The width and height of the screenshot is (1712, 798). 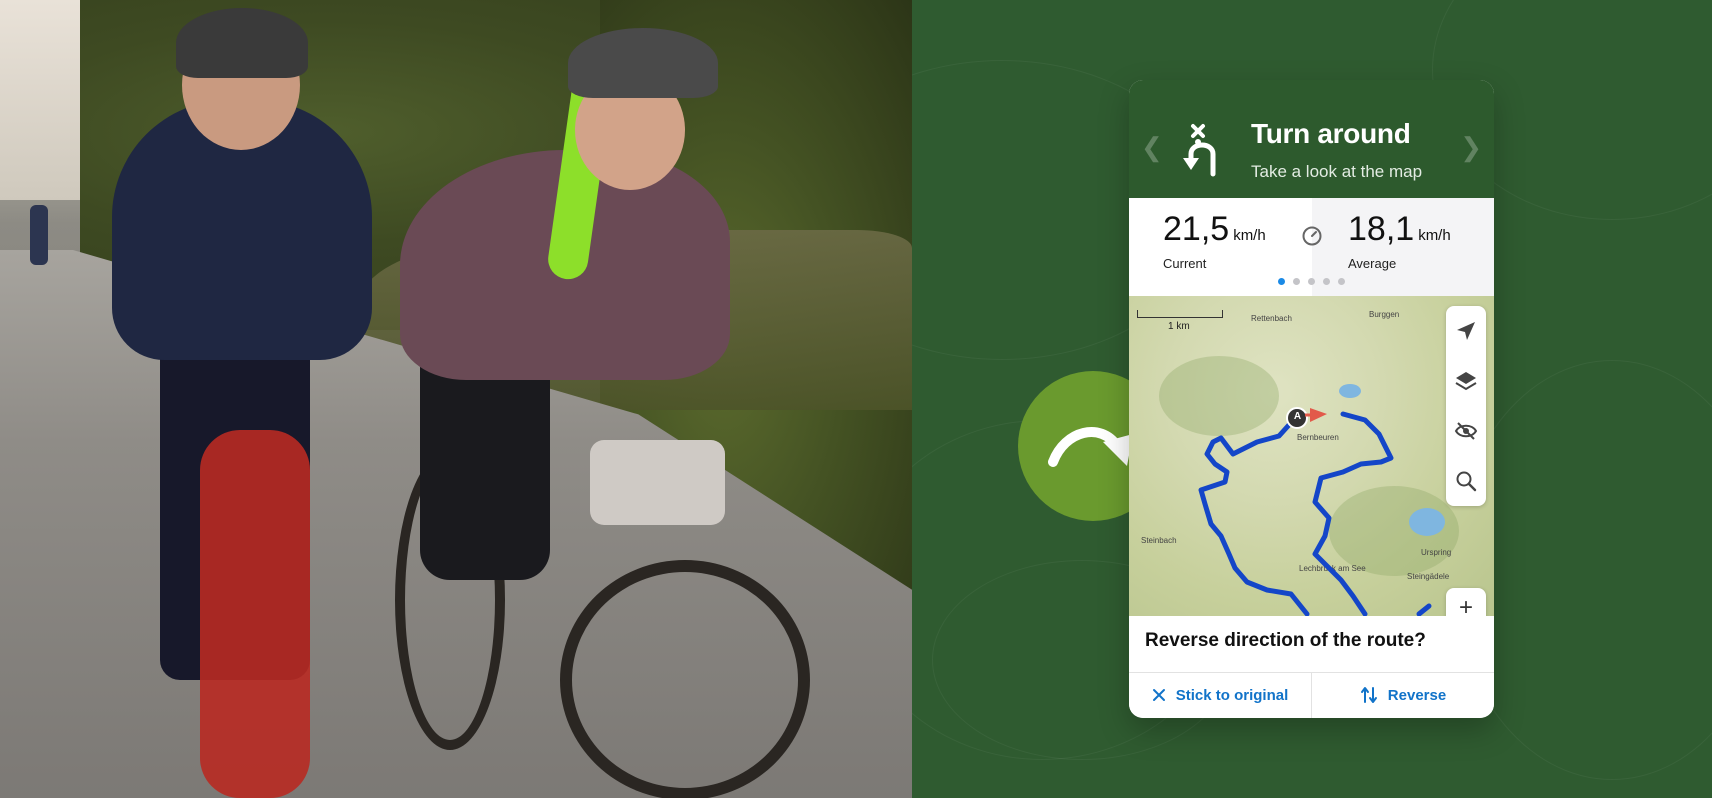 I want to click on current-speed-unit: km/h, so click(x=1249, y=235).